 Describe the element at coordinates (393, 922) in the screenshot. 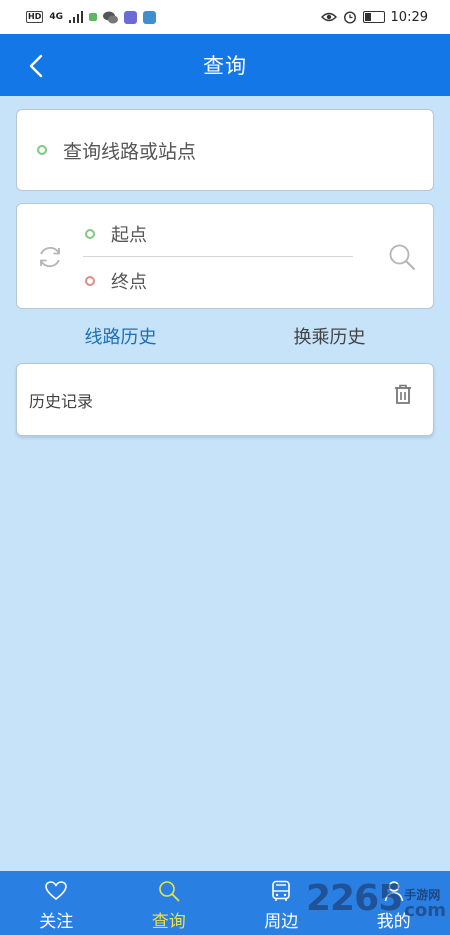

I see `nav-mine-label: 我的` at that location.